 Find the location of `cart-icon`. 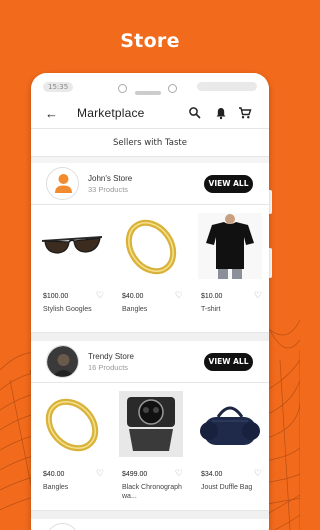

cart-icon is located at coordinates (245, 113).